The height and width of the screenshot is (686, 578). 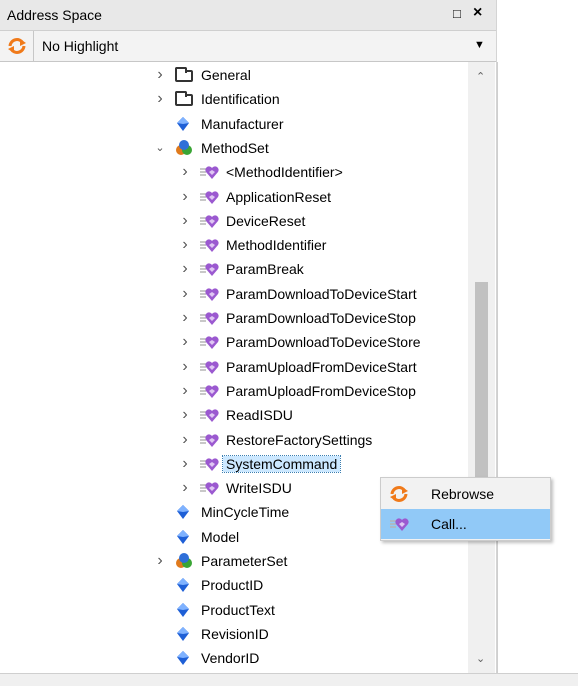 What do you see at coordinates (259, 415) in the screenshot?
I see `tree-node-label: ReadISDU` at bounding box center [259, 415].